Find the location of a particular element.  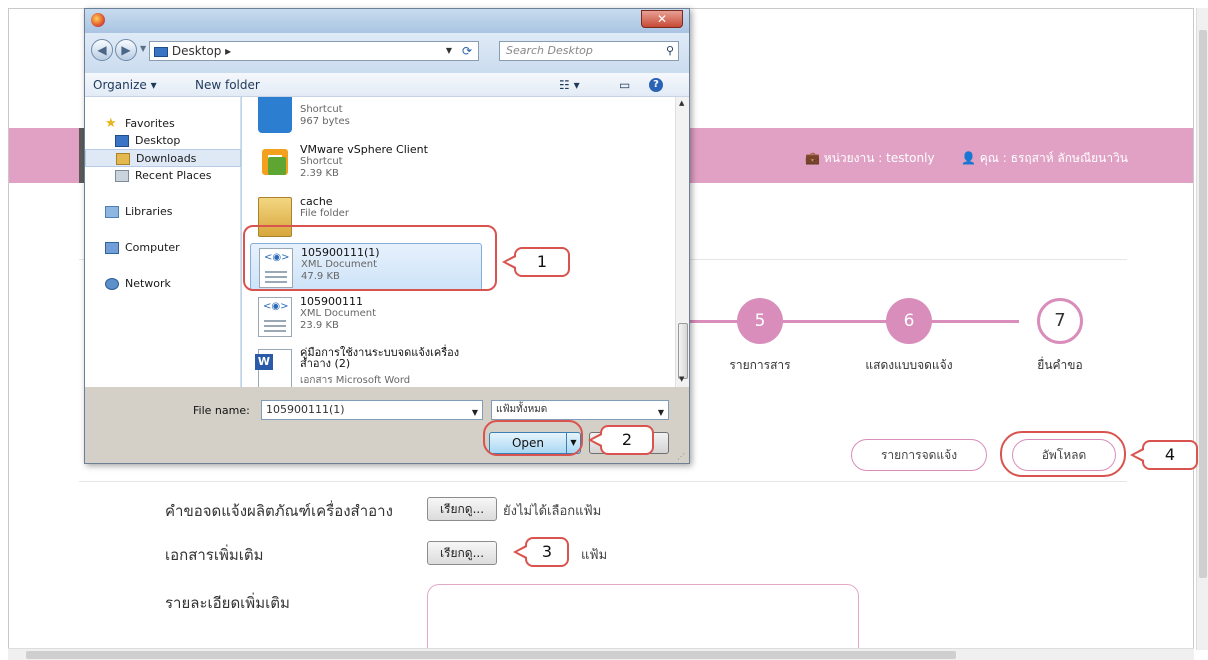

callout-2: 2 is located at coordinates (621, 440).